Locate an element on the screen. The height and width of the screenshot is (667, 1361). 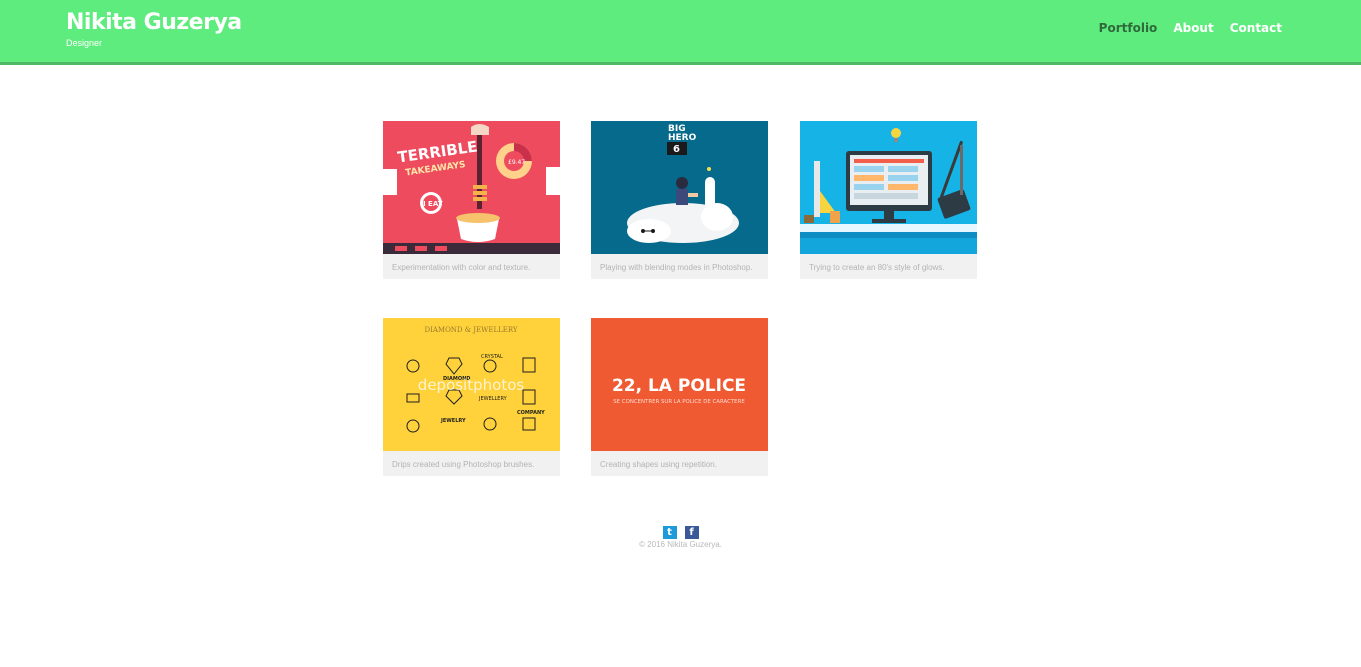
copyright-text: © 2016 Nikita Guzerya. is located at coordinates (680, 544).